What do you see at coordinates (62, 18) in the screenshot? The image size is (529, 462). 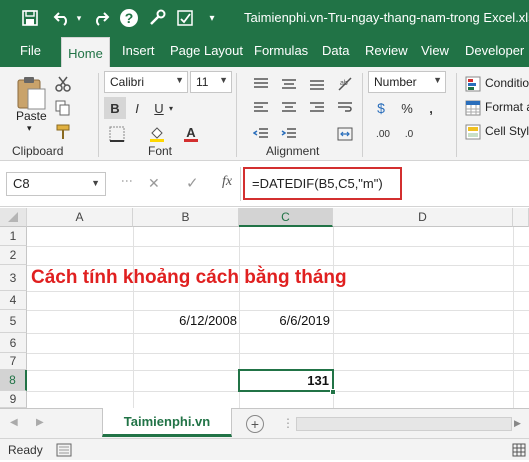 I see `undo-icon` at bounding box center [62, 18].